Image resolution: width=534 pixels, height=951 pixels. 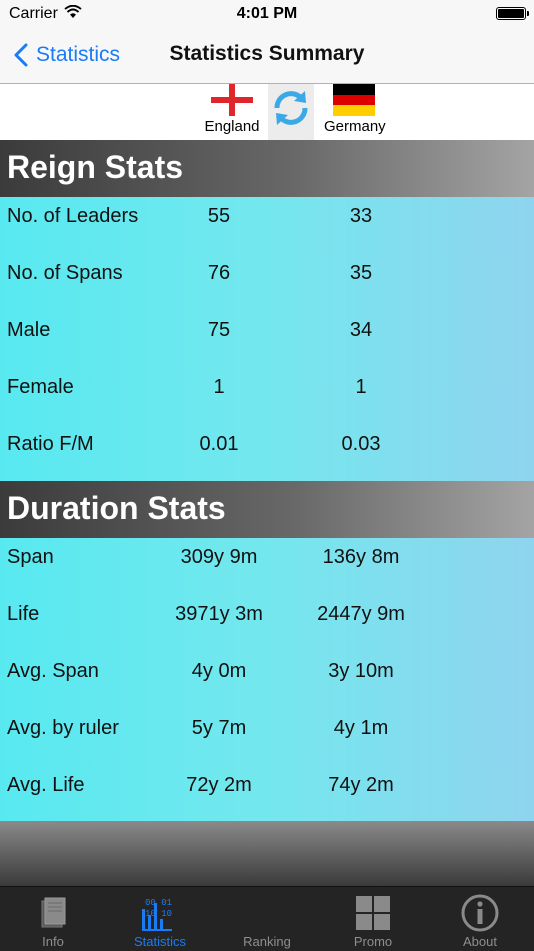 I want to click on tab-ranking-label: Ranking, so click(x=267, y=941).